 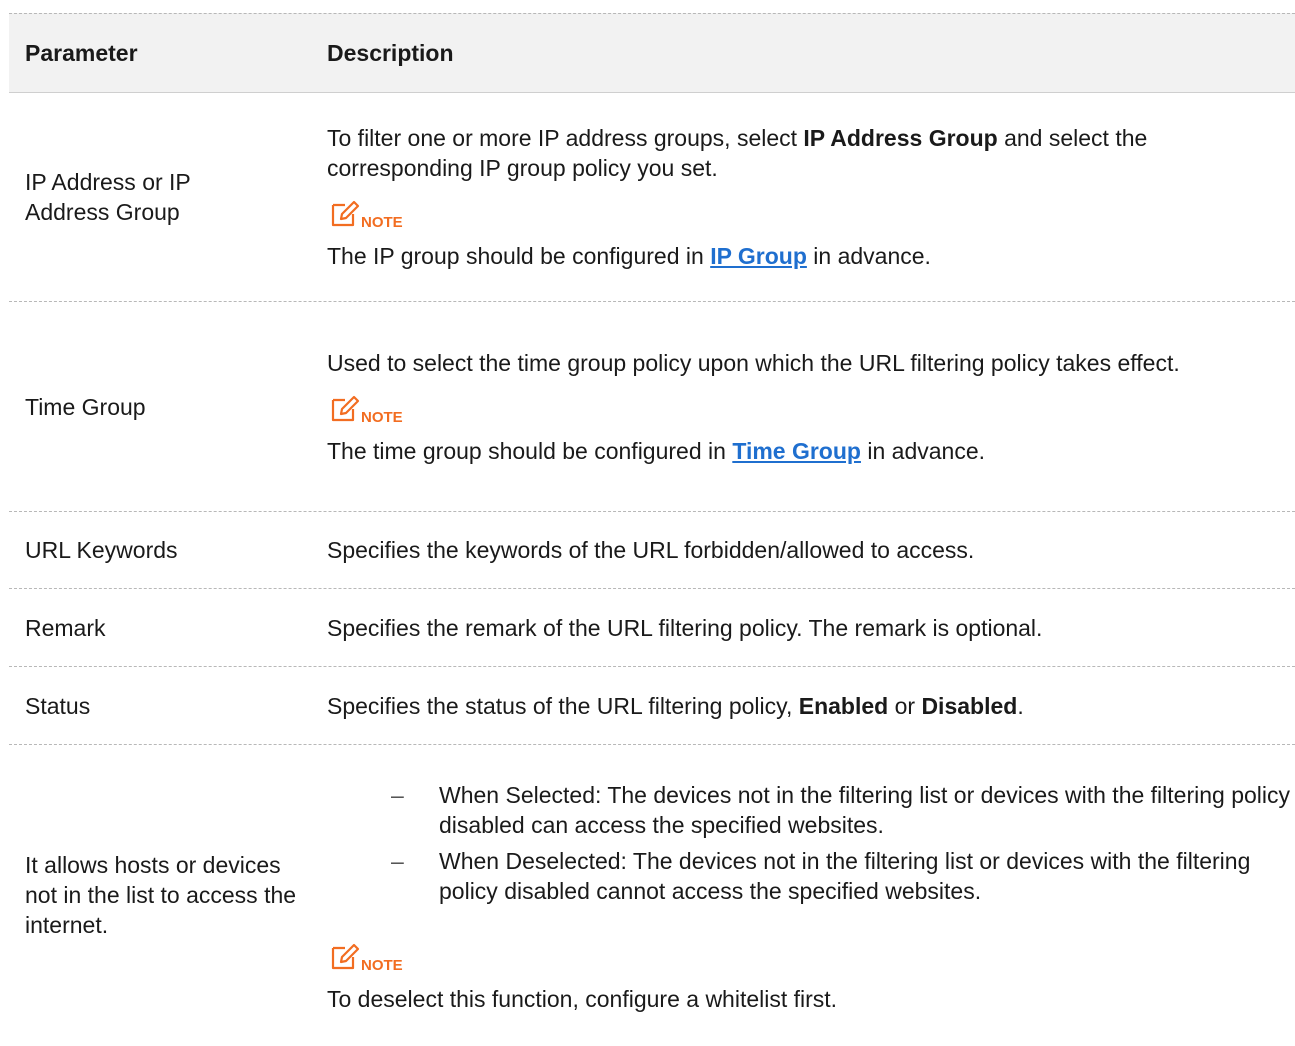 What do you see at coordinates (390, 53) in the screenshot?
I see `header-description: Description` at bounding box center [390, 53].